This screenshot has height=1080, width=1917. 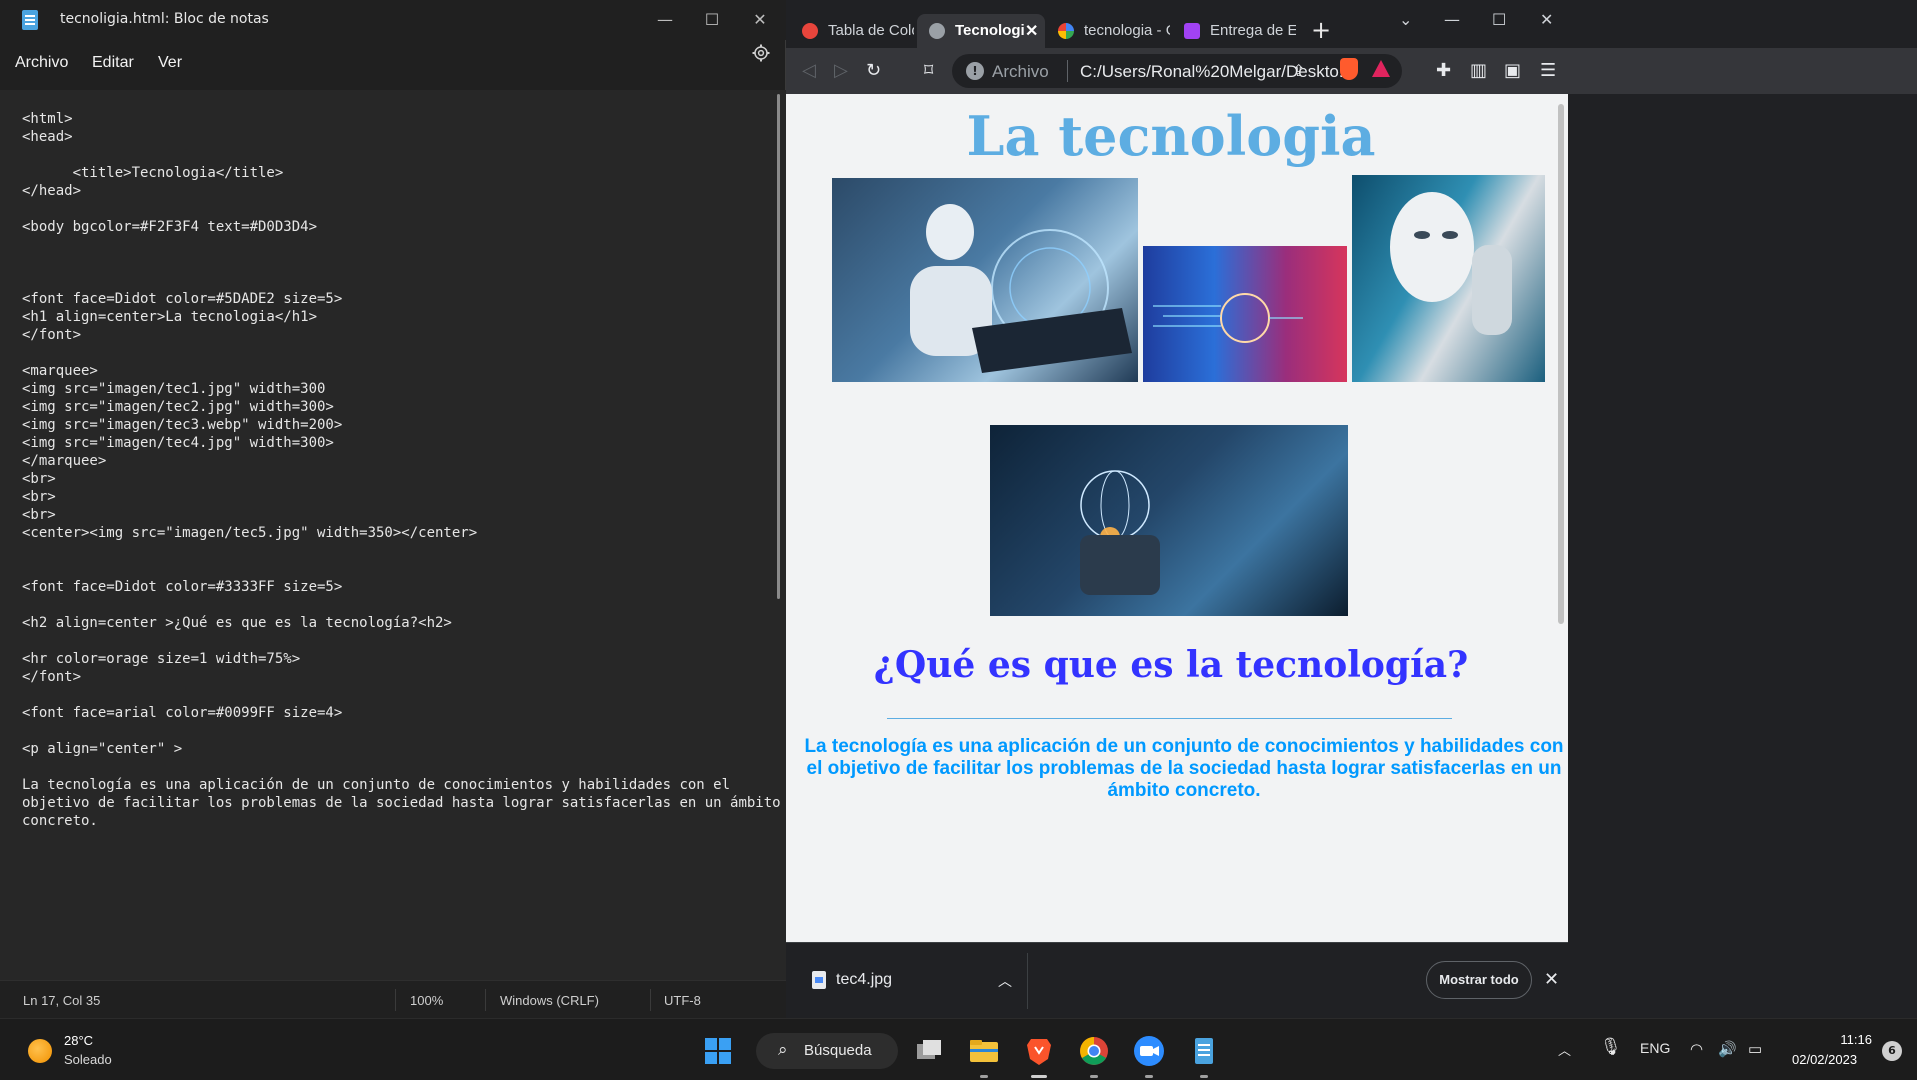 What do you see at coordinates (62, 1000) in the screenshot?
I see `cursor-position: Ln 17, Col 35` at bounding box center [62, 1000].